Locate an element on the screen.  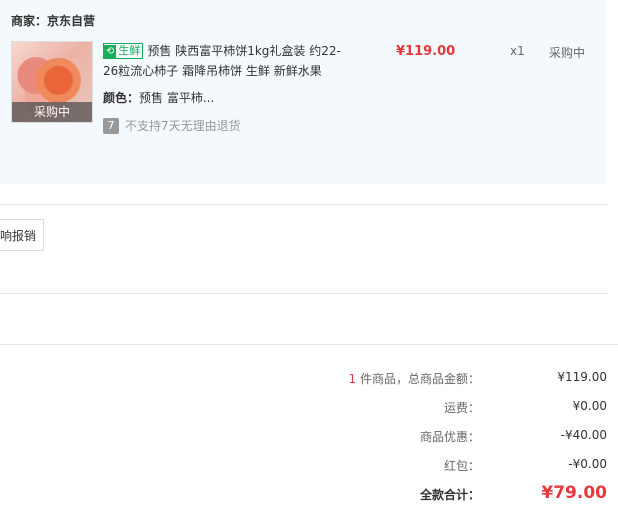
item-price: ¥119.00 is located at coordinates (426, 51).